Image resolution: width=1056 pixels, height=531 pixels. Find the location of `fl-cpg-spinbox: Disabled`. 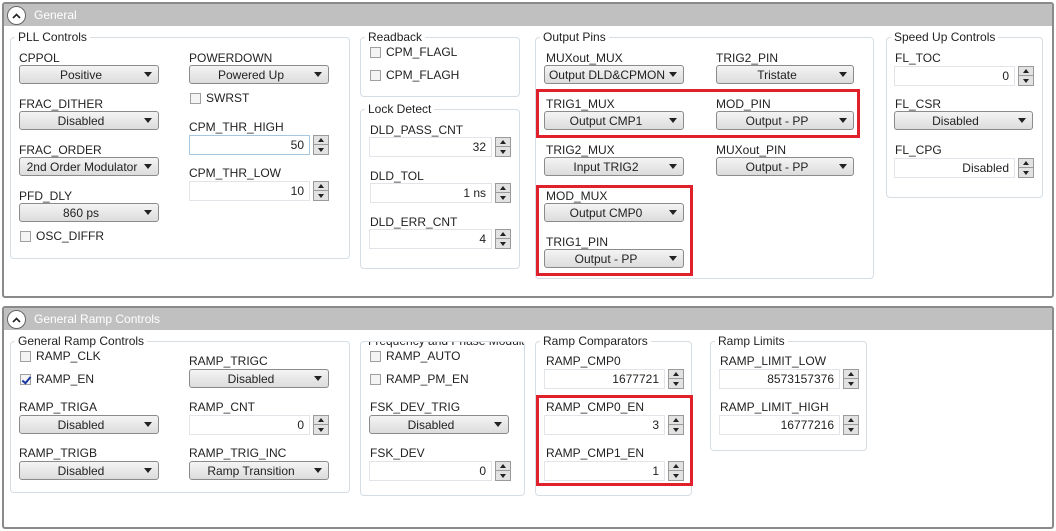

fl-cpg-spinbox: Disabled is located at coordinates (964, 168).